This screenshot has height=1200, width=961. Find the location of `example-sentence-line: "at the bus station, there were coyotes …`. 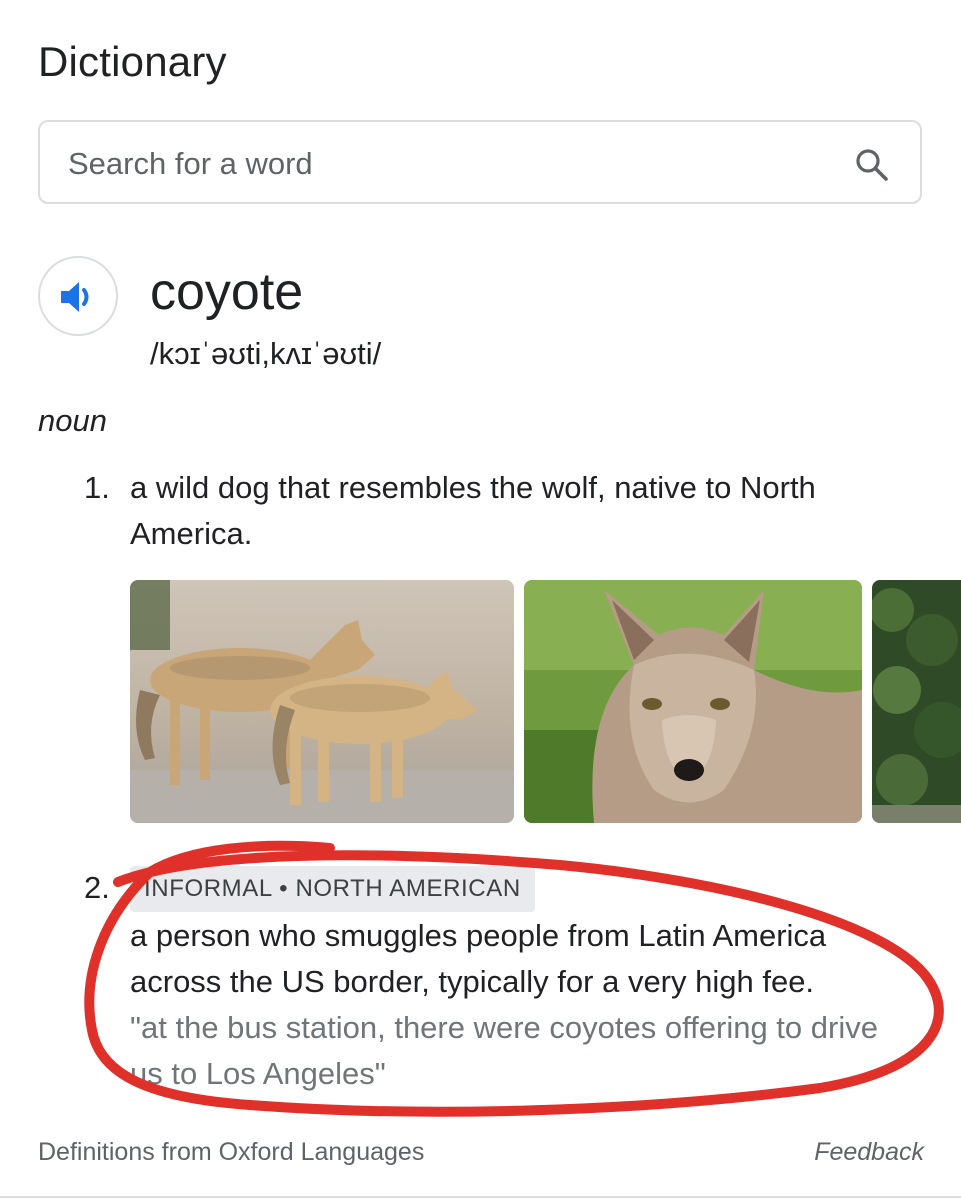

example-sentence-line: "at the bus station, there were coyotes … is located at coordinates (504, 1027).